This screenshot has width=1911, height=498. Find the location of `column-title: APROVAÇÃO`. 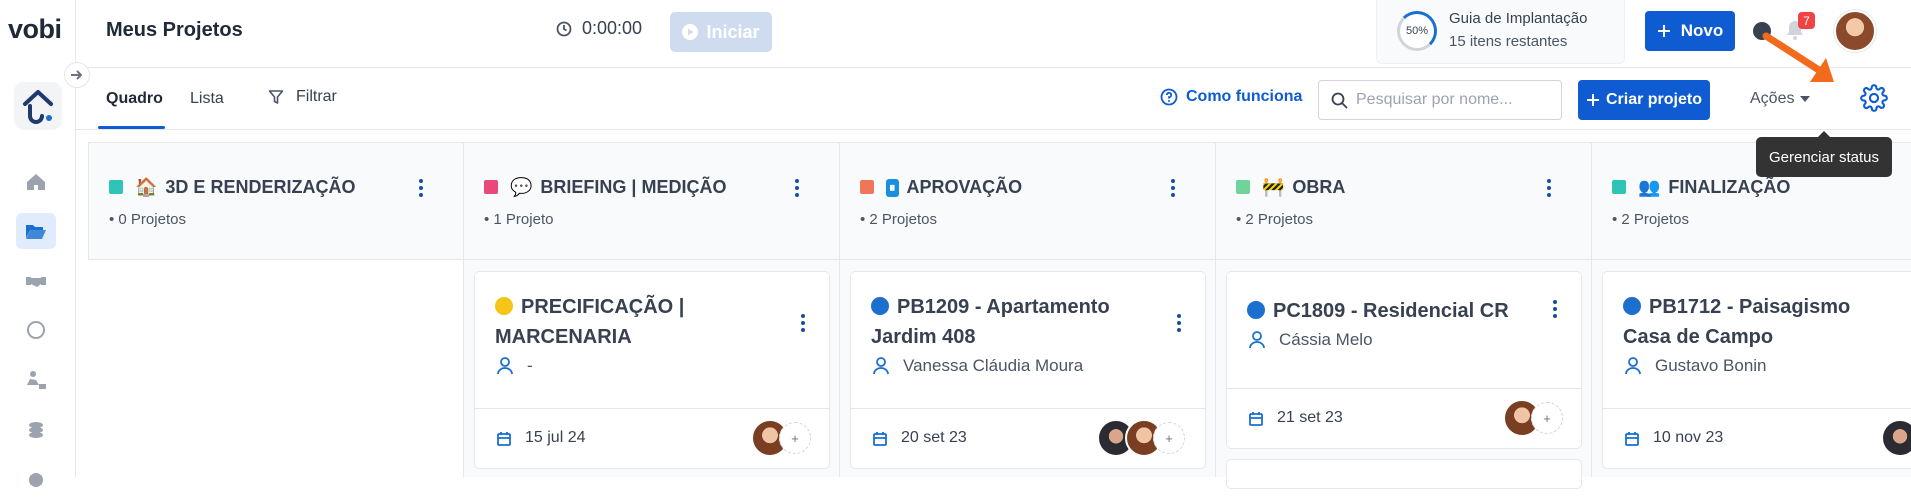

column-title: APROVAÇÃO is located at coordinates (964, 187).